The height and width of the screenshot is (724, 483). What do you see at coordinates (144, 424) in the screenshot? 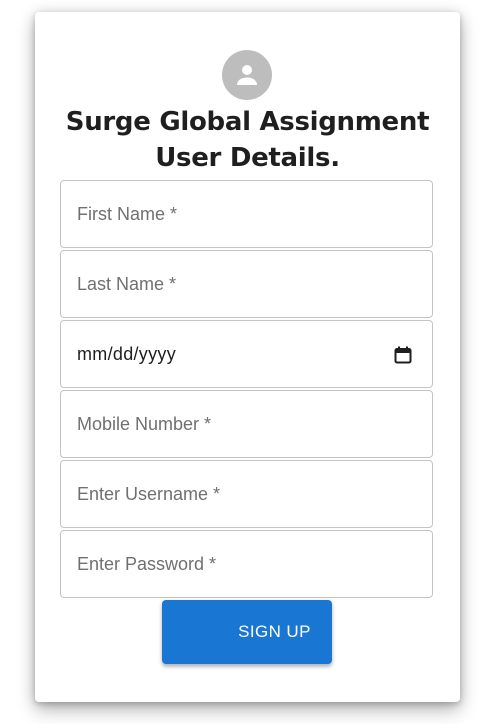
I see `mobile-number-placeholder: Mobile Number *` at bounding box center [144, 424].